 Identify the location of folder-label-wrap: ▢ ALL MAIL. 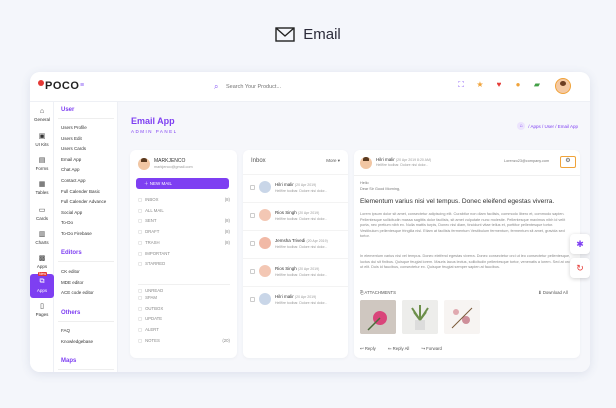
(151, 211).